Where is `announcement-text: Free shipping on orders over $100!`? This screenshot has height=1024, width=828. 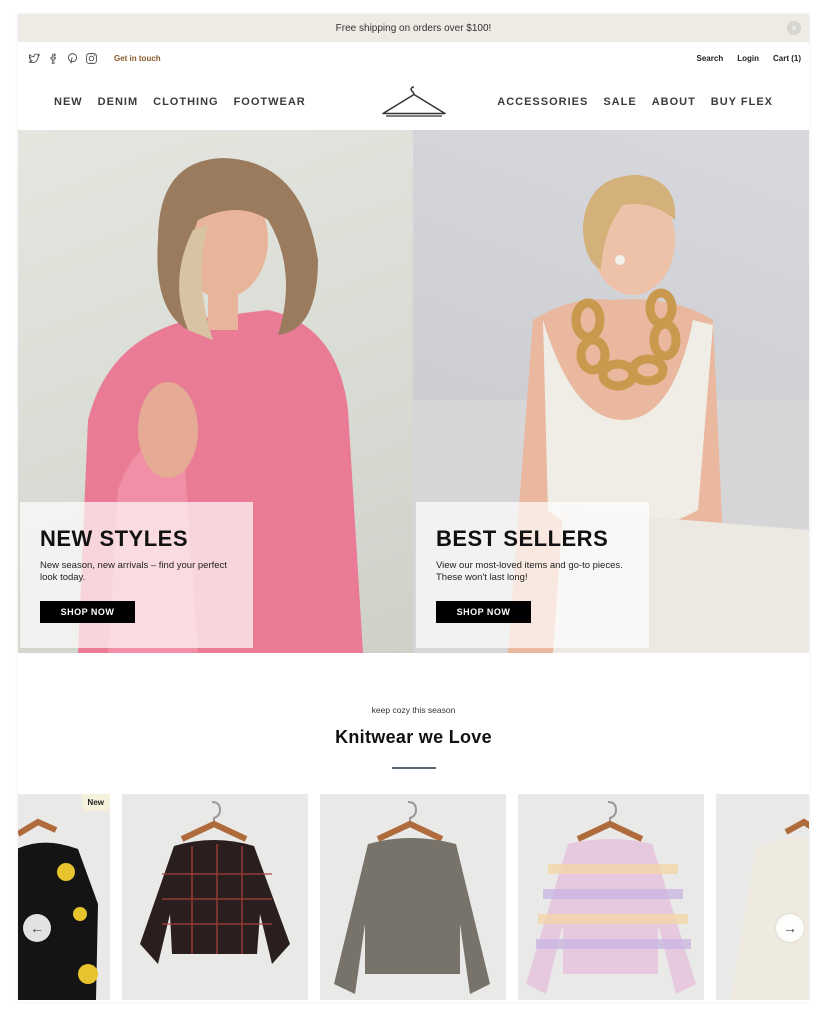 announcement-text: Free shipping on orders over $100! is located at coordinates (413, 28).